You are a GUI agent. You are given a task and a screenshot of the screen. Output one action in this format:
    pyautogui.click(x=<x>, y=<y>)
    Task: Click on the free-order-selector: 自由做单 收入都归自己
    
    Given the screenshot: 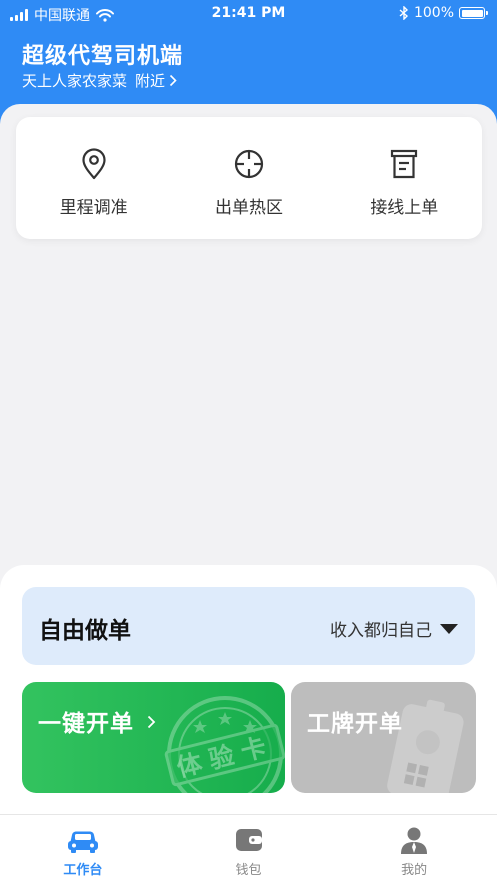 What is the action you would take?
    pyautogui.click(x=248, y=626)
    